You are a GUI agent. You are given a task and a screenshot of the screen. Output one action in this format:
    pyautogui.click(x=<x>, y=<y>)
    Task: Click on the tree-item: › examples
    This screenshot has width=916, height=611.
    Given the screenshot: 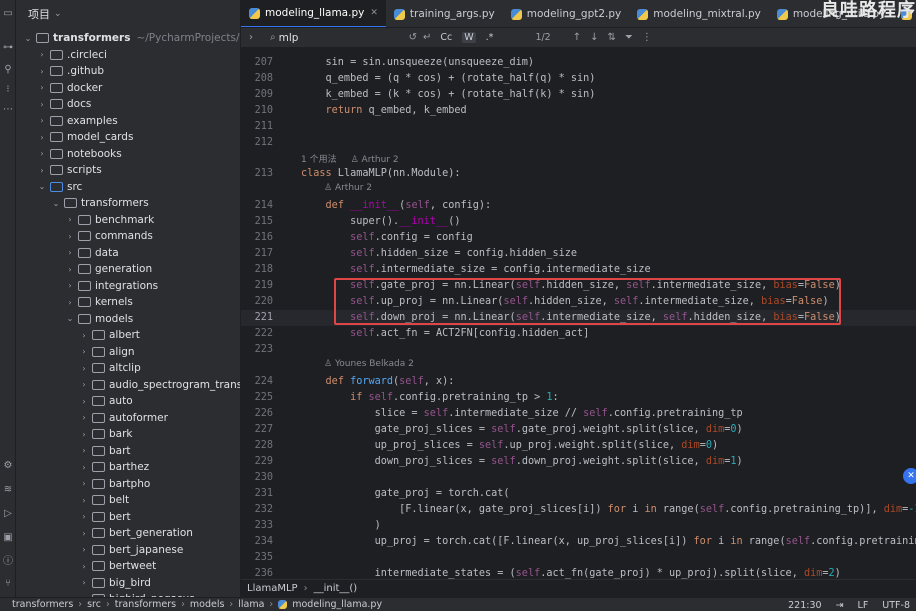 What is the action you would take?
    pyautogui.click(x=76, y=121)
    